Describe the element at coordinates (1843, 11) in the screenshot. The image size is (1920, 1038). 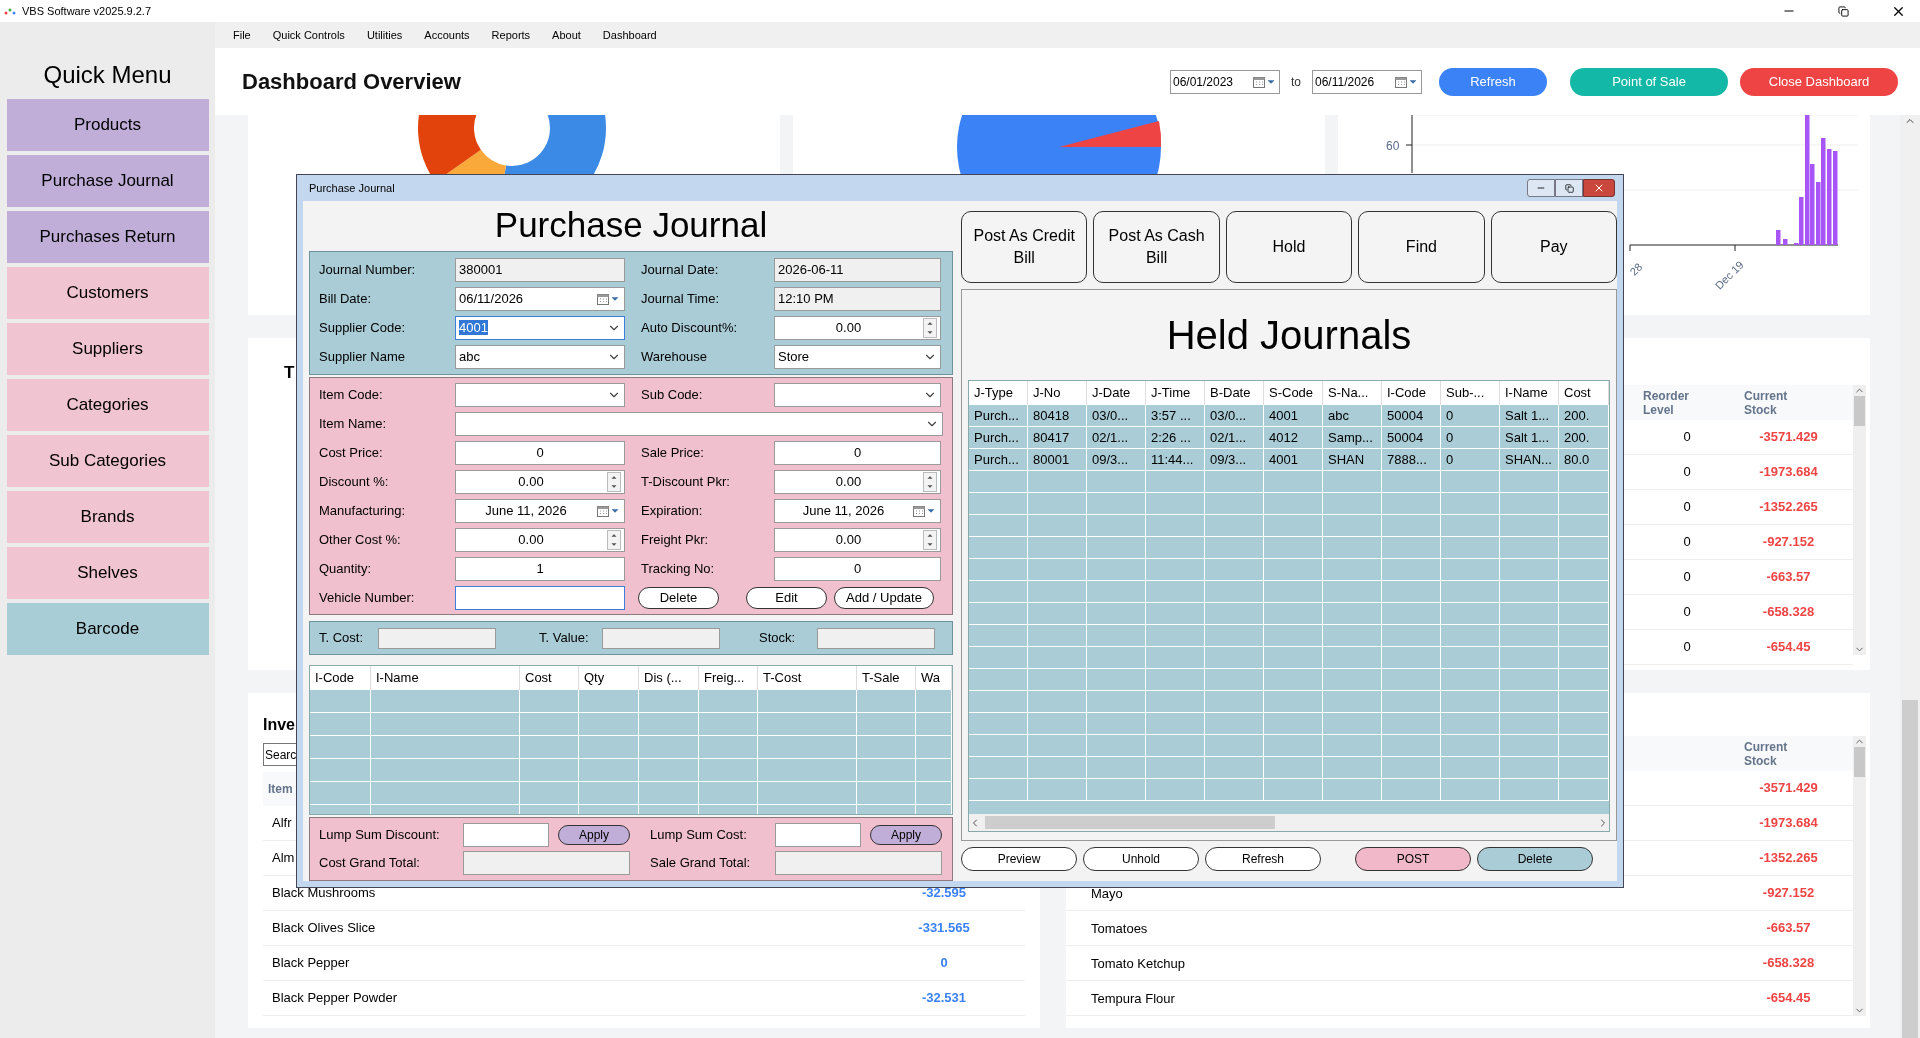
I see `restore-icon` at that location.